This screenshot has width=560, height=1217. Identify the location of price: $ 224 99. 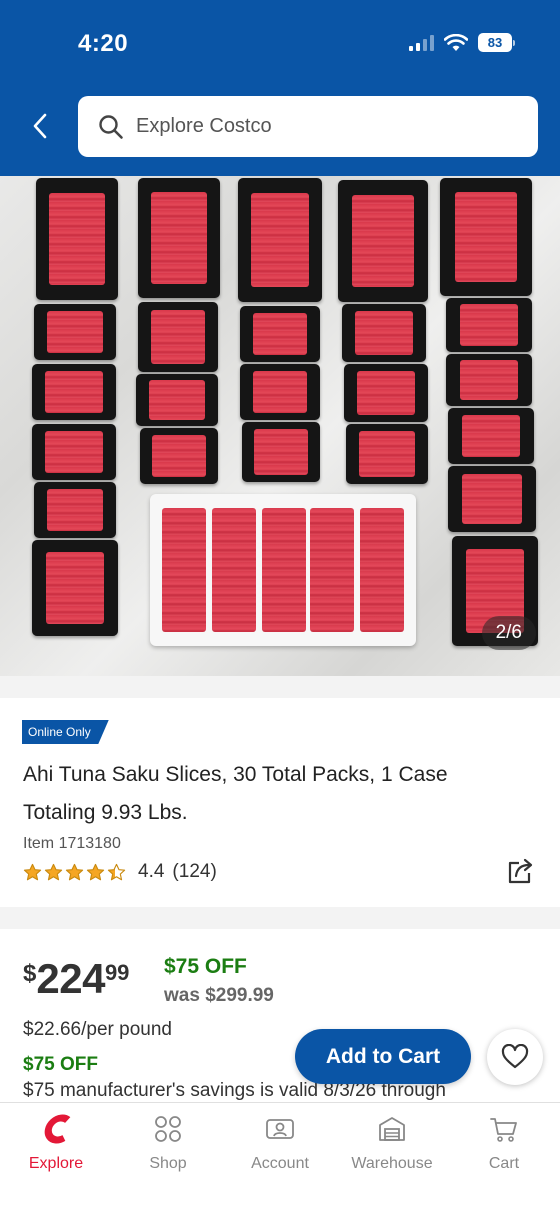
(76, 979).